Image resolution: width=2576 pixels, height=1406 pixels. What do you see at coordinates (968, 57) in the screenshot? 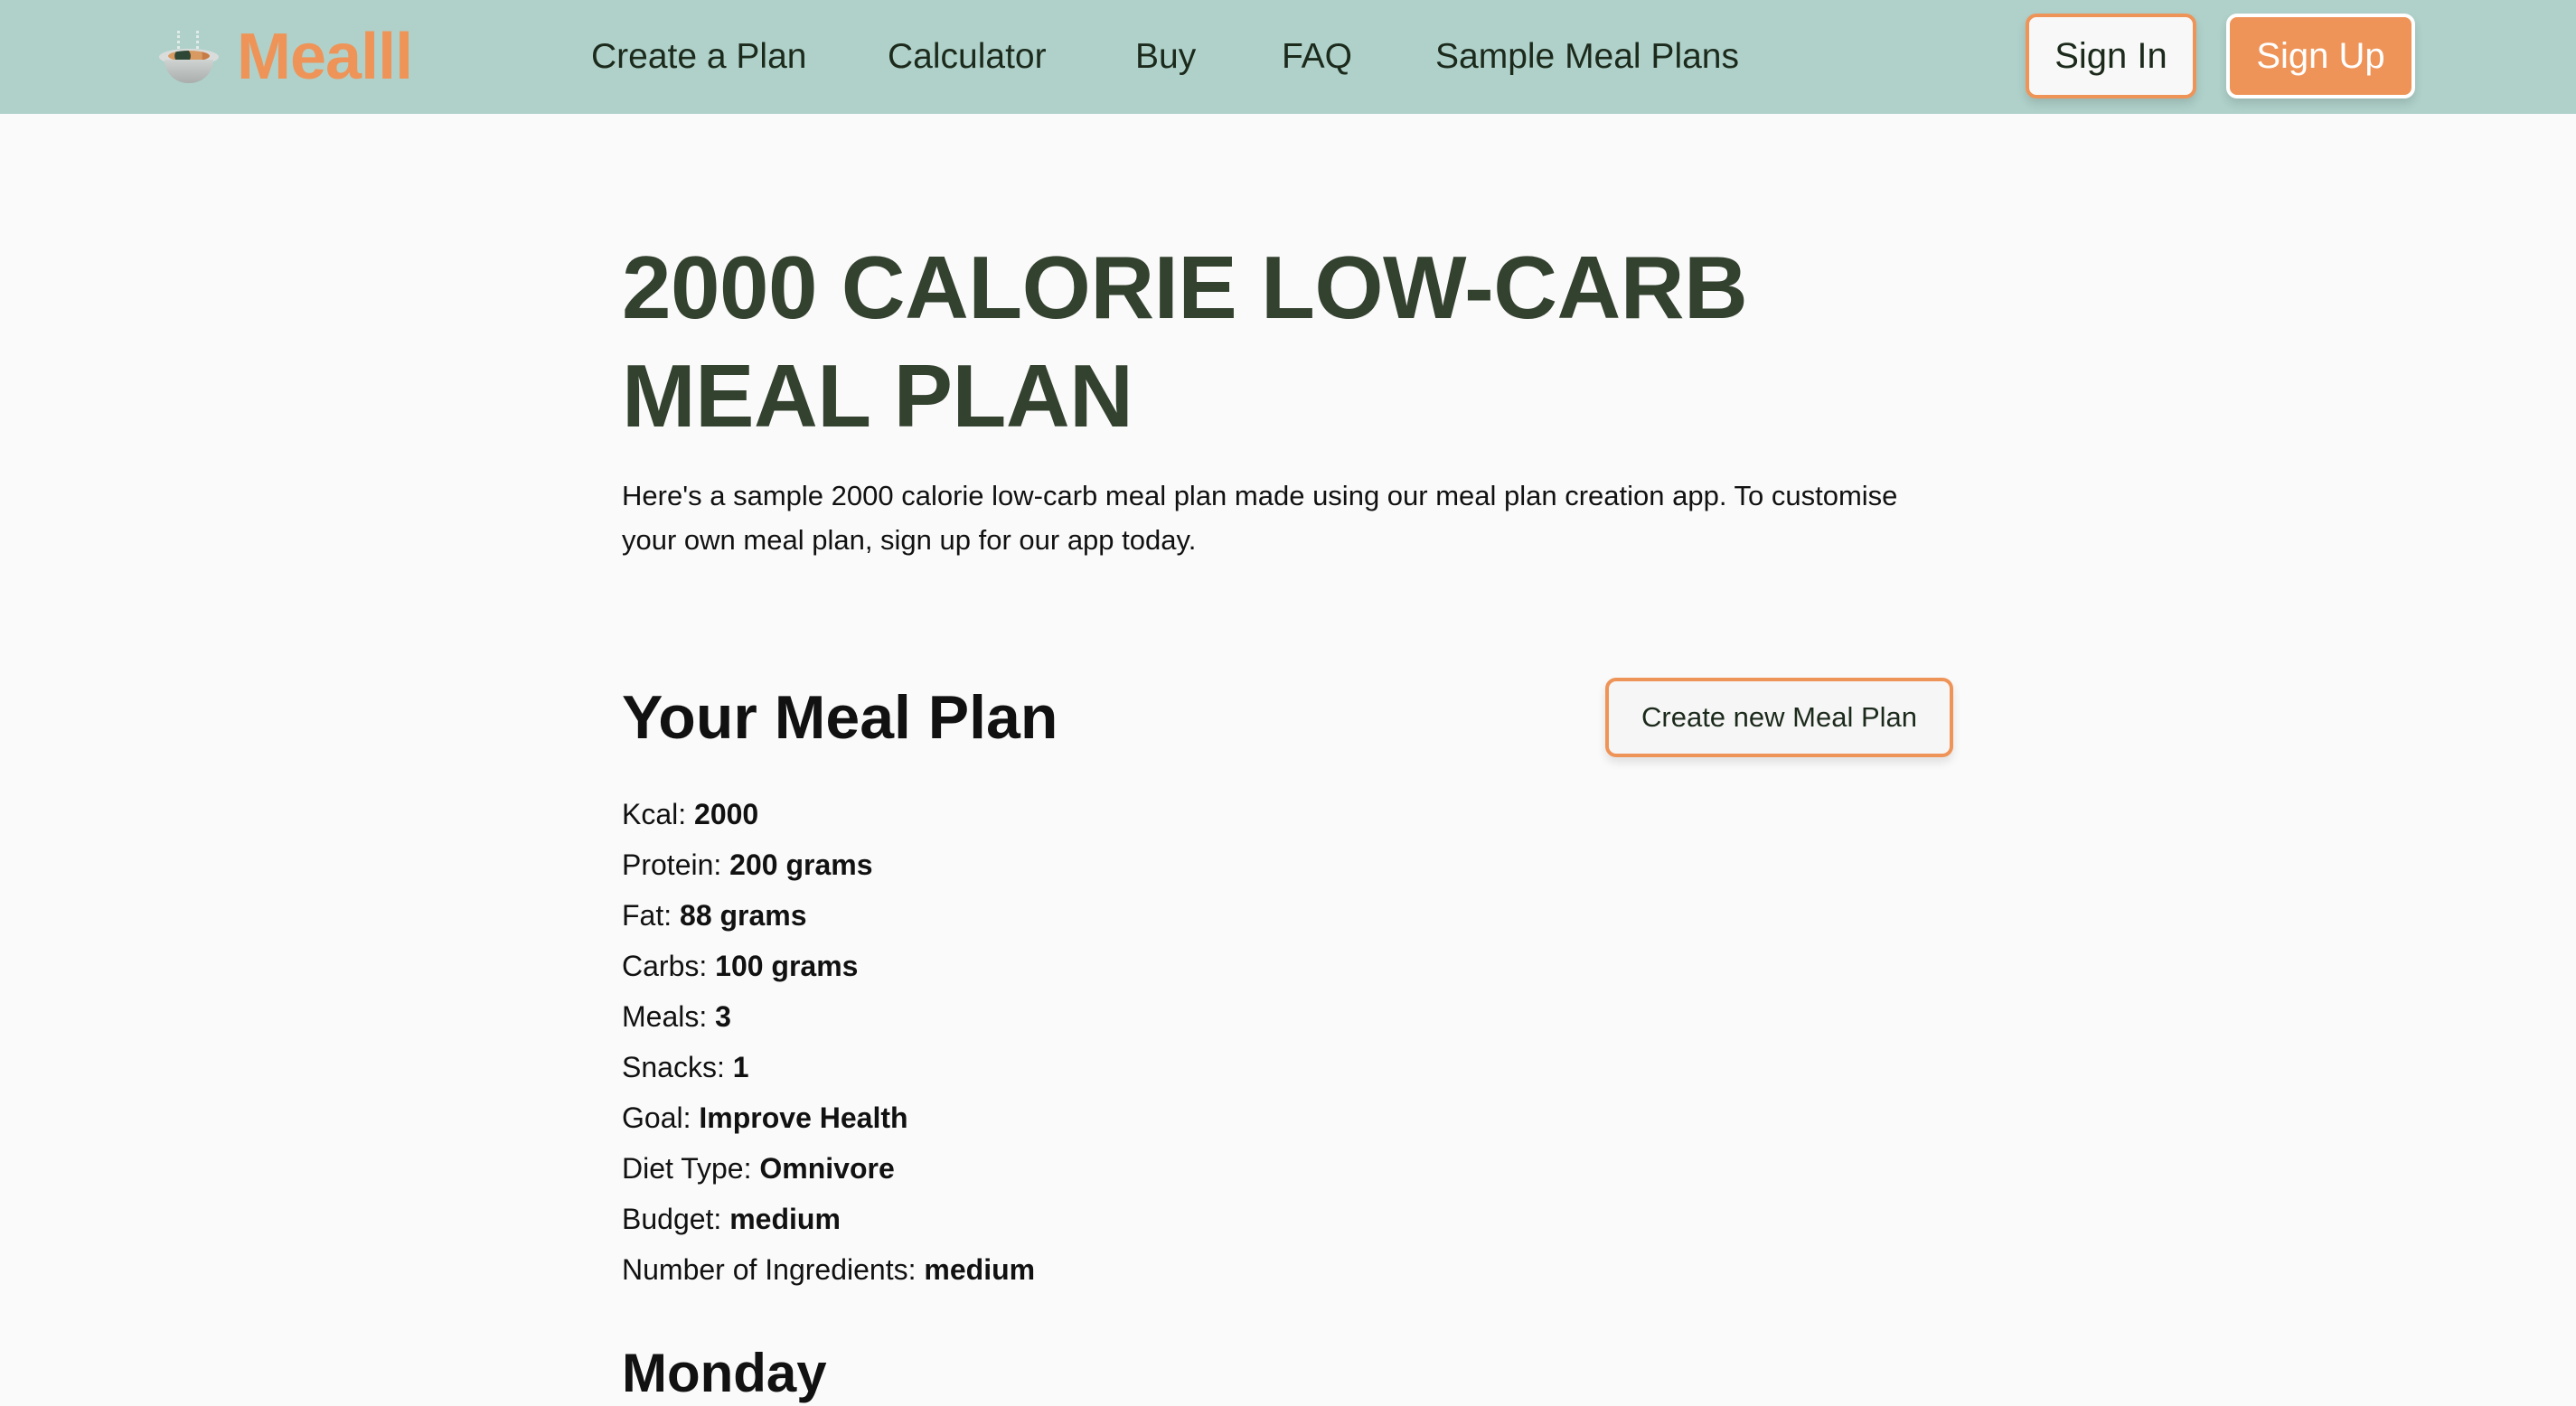
I see `nav-calculator: Calculator` at bounding box center [968, 57].